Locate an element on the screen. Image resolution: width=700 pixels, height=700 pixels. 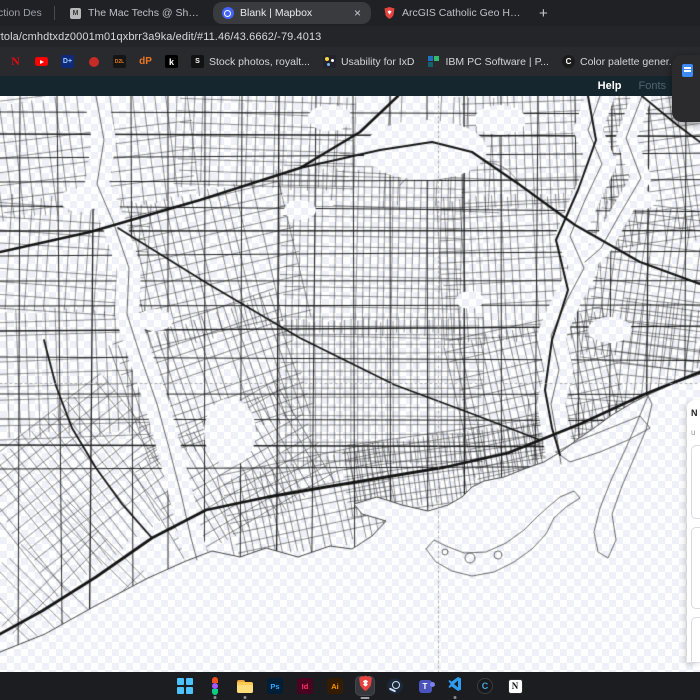
disney-plus-icon: D+ is located at coordinates (67, 61).